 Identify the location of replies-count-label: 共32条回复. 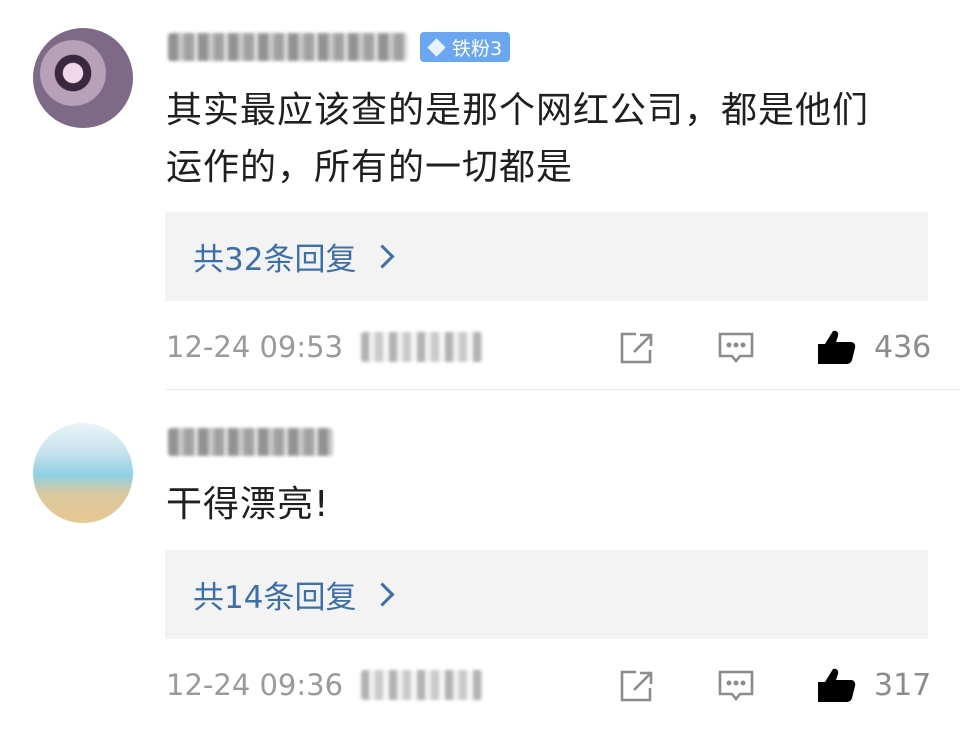
(275, 260).